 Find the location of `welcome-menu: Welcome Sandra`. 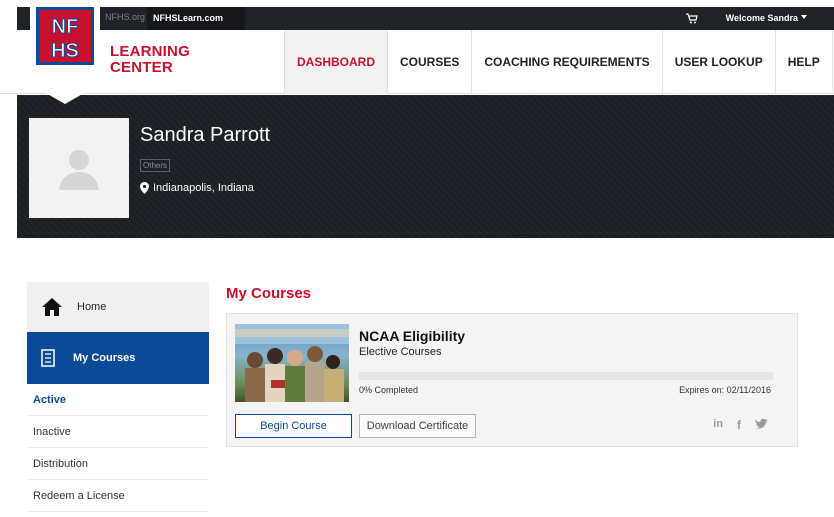

welcome-menu: Welcome Sandra is located at coordinates (762, 18).